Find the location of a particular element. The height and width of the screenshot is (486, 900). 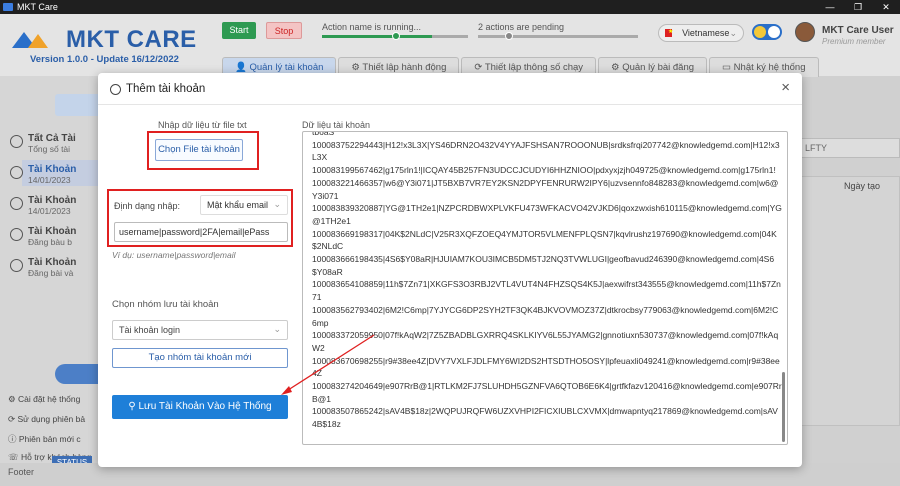

logo-mark-icon is located at coordinates (37, 40).